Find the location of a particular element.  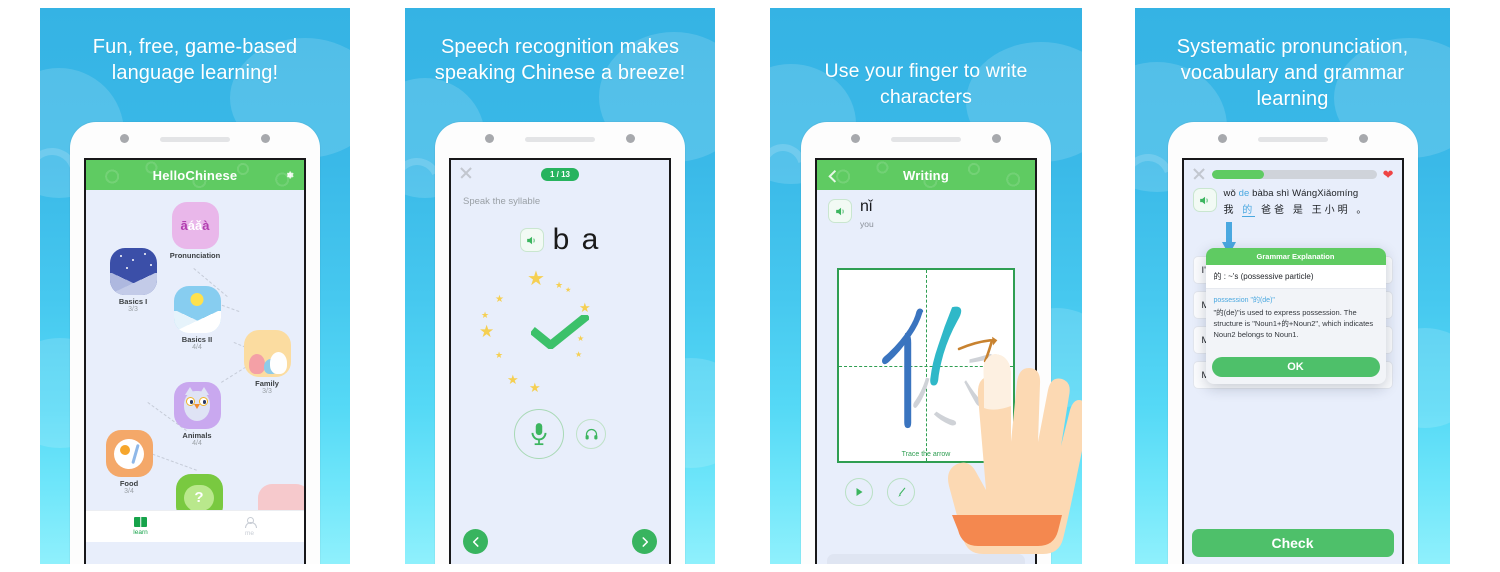

feedback-area: ★ ★ ★ ★ ★ ★ ★ ★ ★ ★ ★ ★ is located at coordinates (560, 337).